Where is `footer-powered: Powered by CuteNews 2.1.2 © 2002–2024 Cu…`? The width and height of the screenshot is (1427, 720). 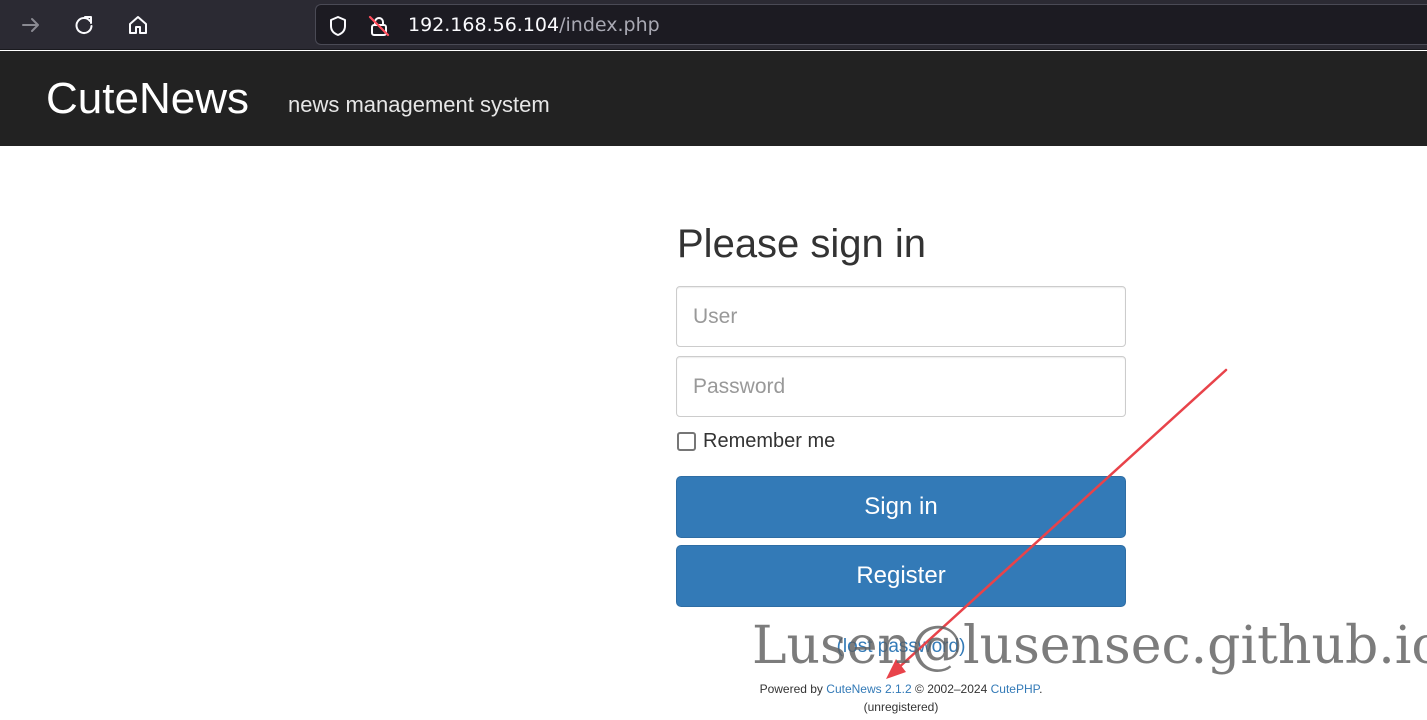
footer-powered: Powered by CuteNews 2.1.2 © 2002–2024 Cu… is located at coordinates (901, 689).